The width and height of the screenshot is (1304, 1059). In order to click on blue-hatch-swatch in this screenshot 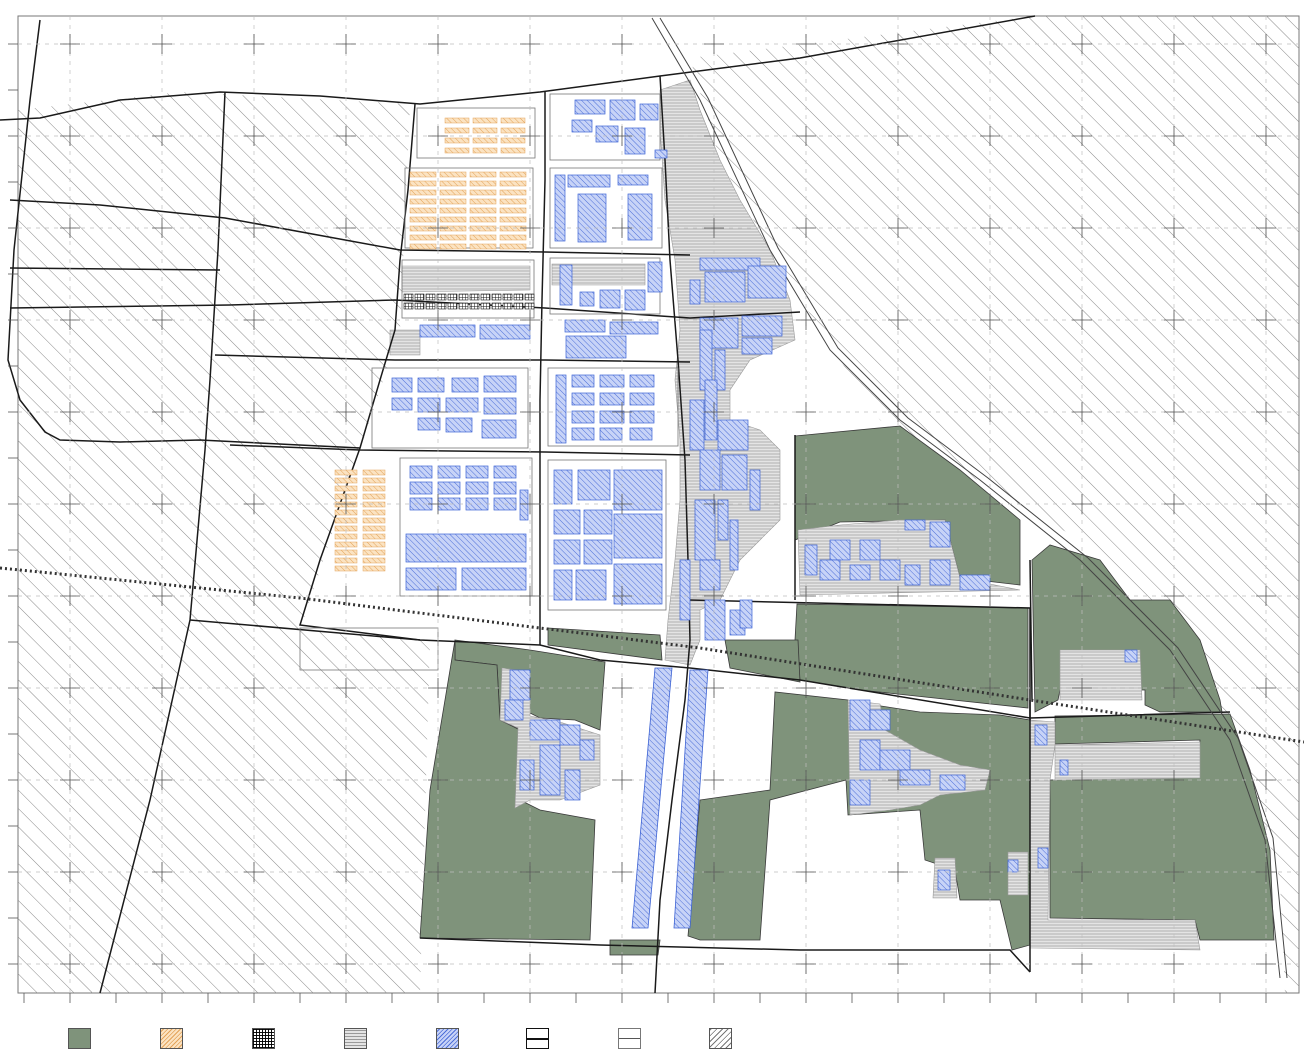, I will do `click(447, 1038)`.